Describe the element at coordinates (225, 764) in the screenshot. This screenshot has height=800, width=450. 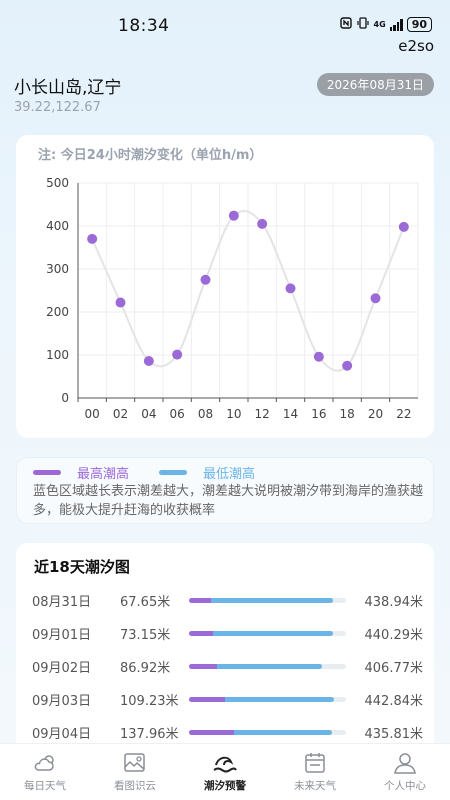
I see `tide-wave-icon` at that location.